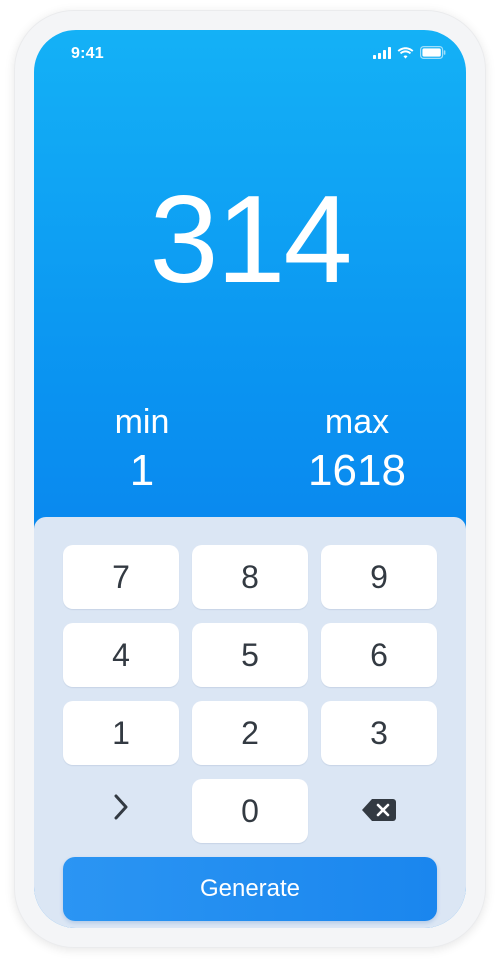 This screenshot has width=500, height=968. What do you see at coordinates (357, 470) in the screenshot?
I see `max-value: 1618` at bounding box center [357, 470].